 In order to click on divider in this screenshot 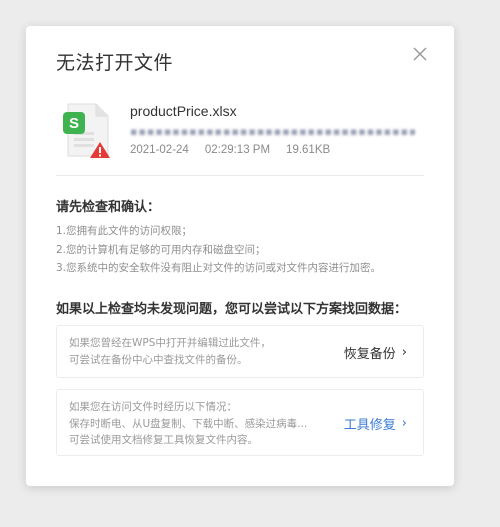, I will do `click(240, 175)`.